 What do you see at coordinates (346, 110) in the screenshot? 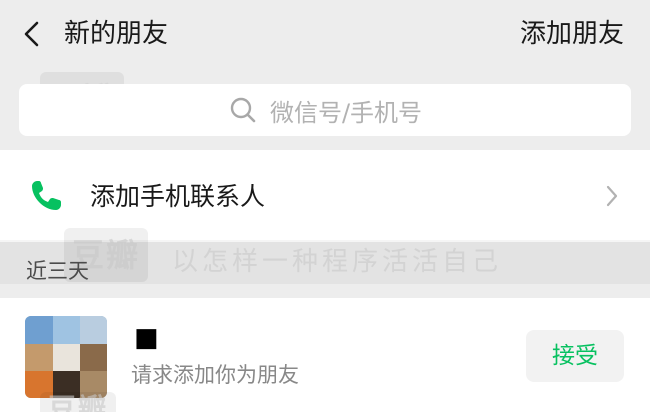
I see `search-input: 微信号/手机号` at bounding box center [346, 110].